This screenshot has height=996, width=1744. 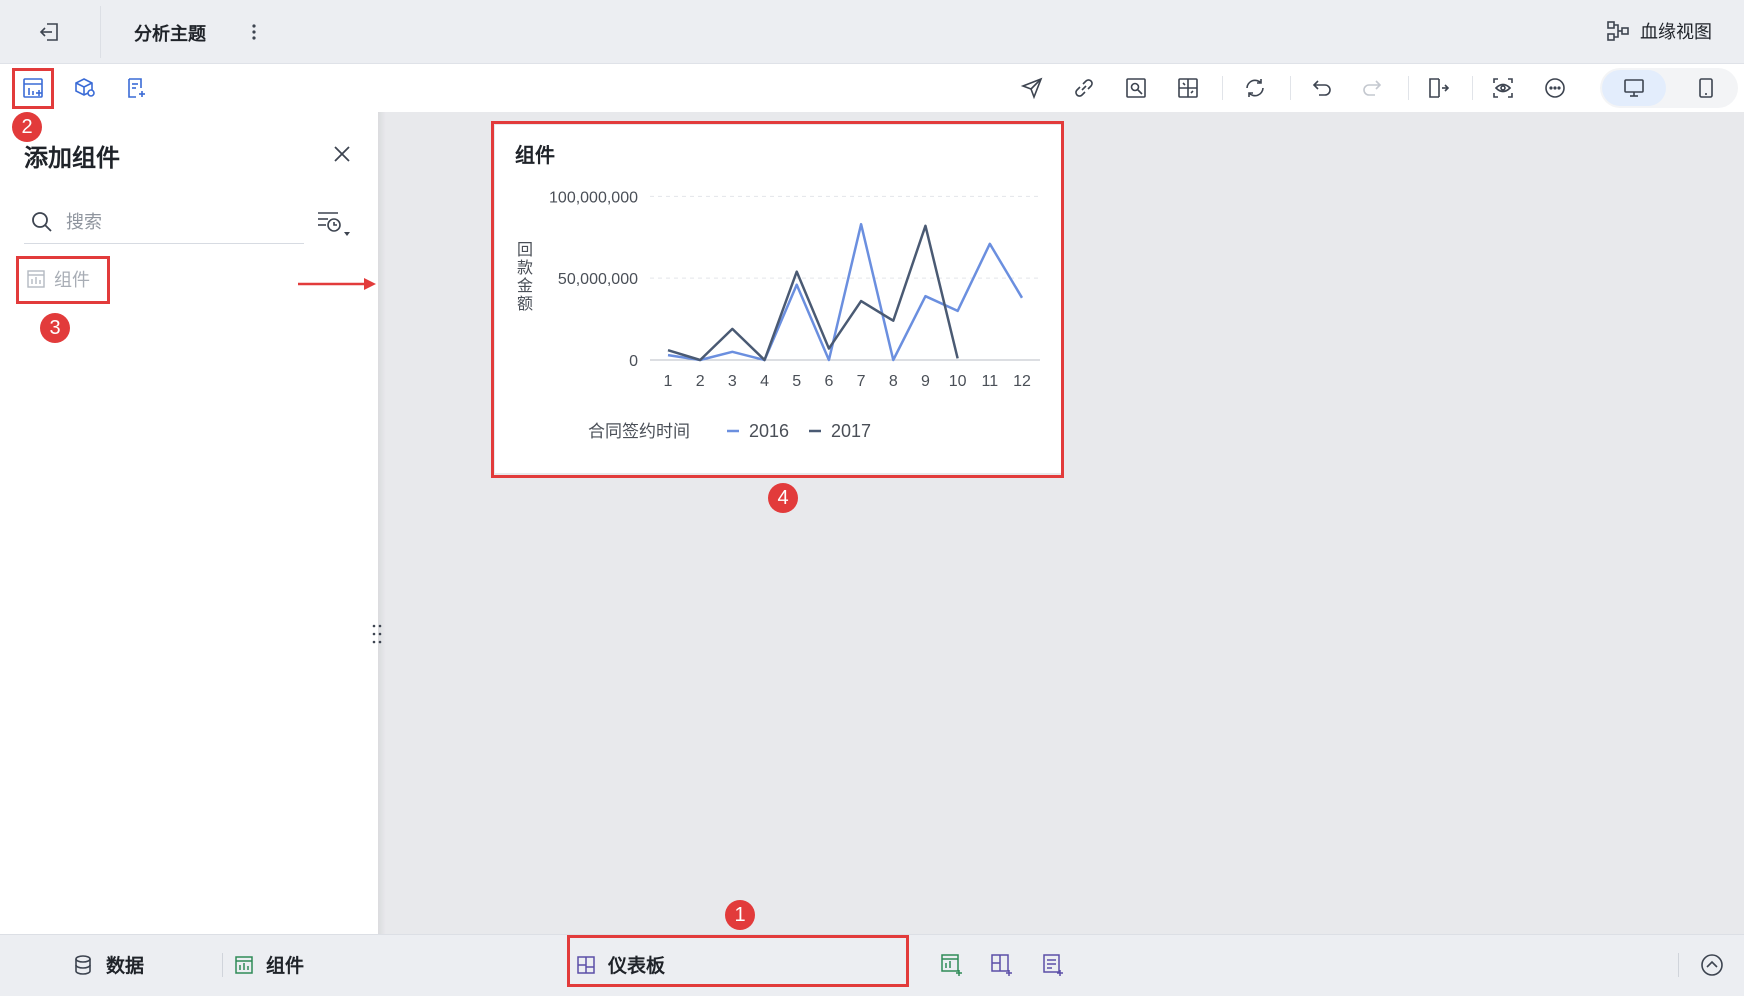 What do you see at coordinates (1676, 32) in the screenshot?
I see `lineage-label: 血缘视图` at bounding box center [1676, 32].